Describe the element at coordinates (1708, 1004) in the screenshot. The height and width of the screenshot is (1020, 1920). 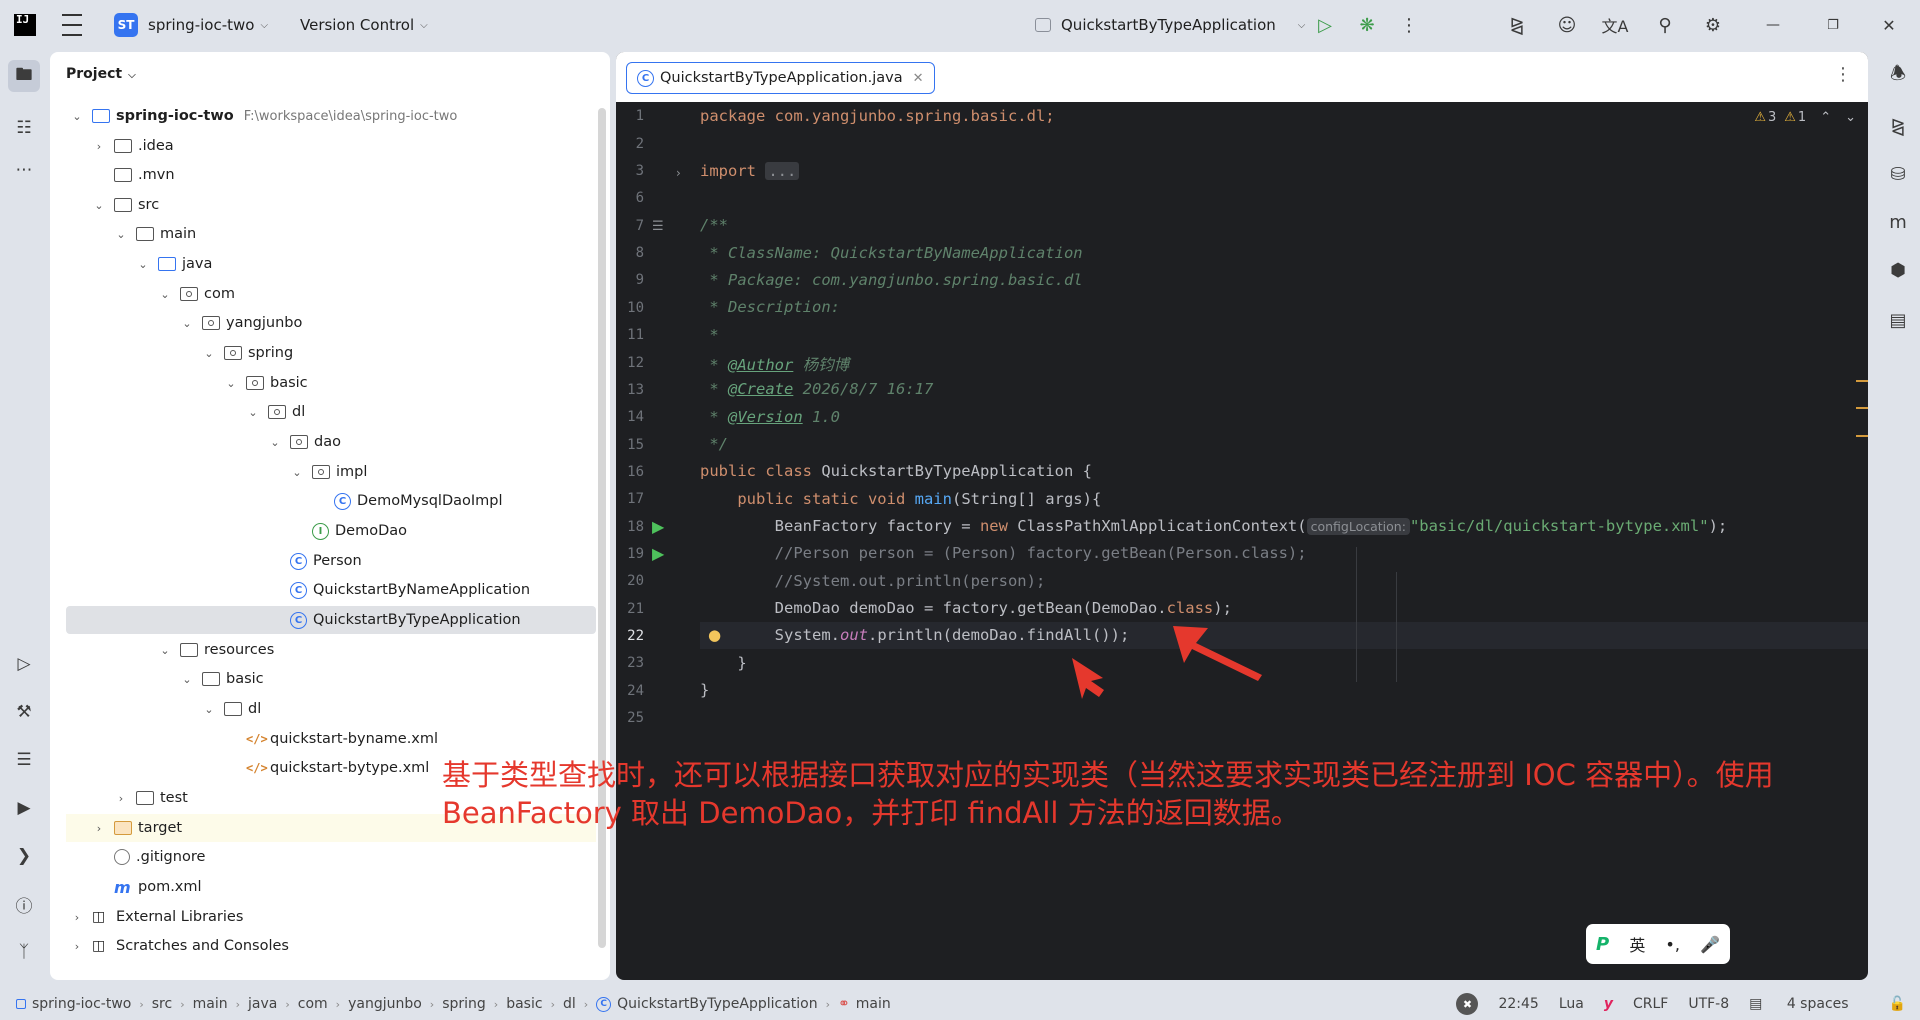
I see `file-encoding: UTF-8` at that location.